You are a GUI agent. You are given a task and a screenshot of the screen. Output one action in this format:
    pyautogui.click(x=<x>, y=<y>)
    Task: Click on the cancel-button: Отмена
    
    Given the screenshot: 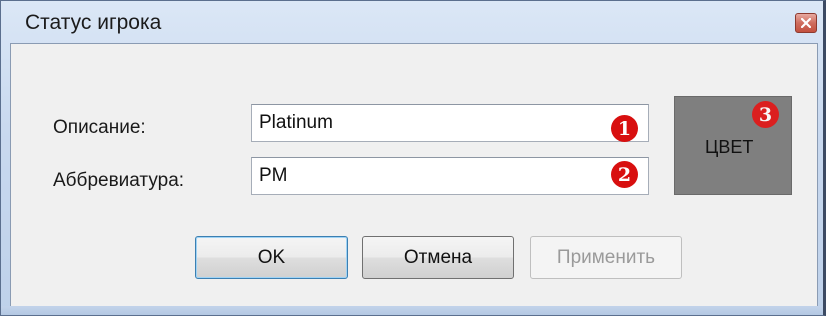 What is the action you would take?
    pyautogui.click(x=438, y=257)
    